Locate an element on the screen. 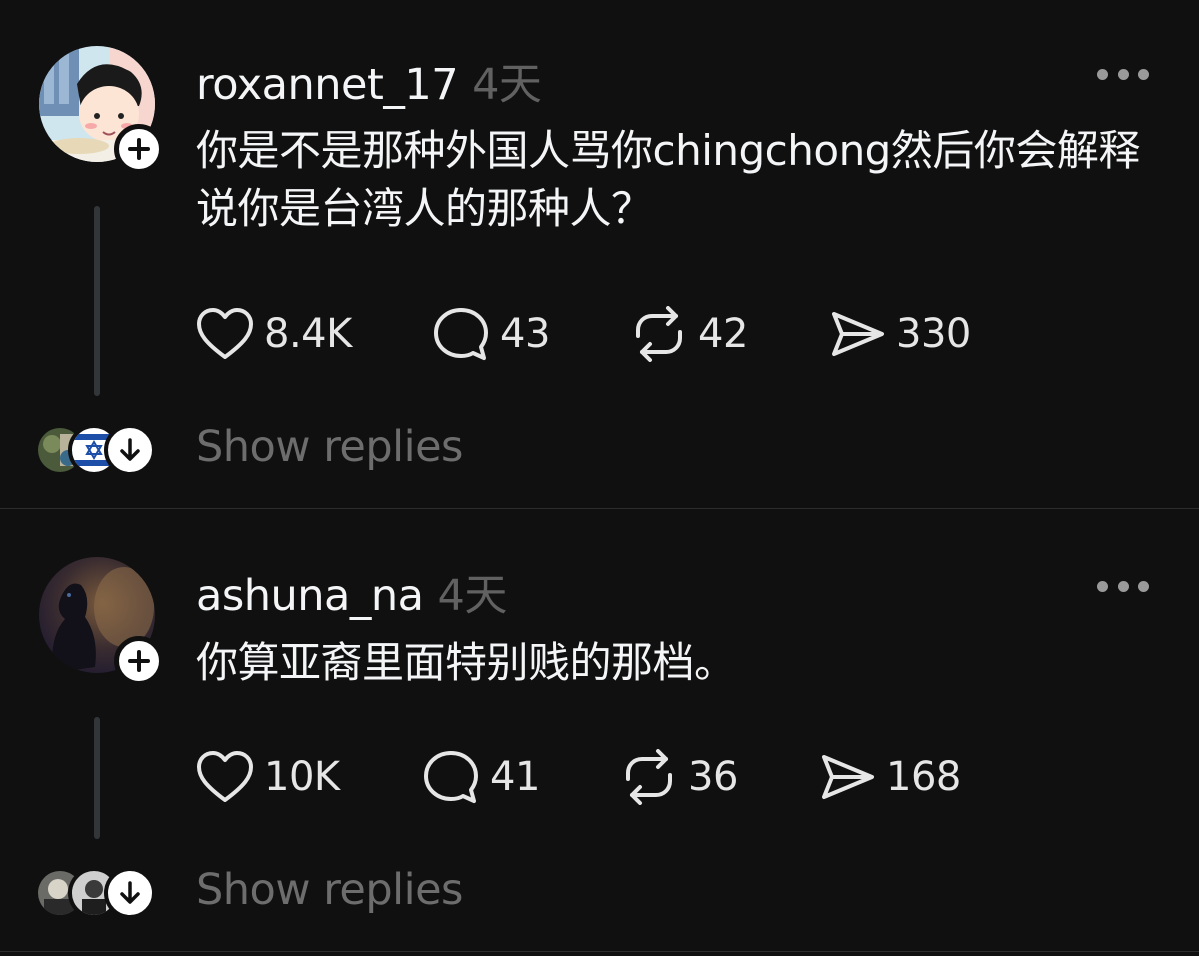 This screenshot has width=1199, height=956. comment-button: 43 is located at coordinates (491, 334).